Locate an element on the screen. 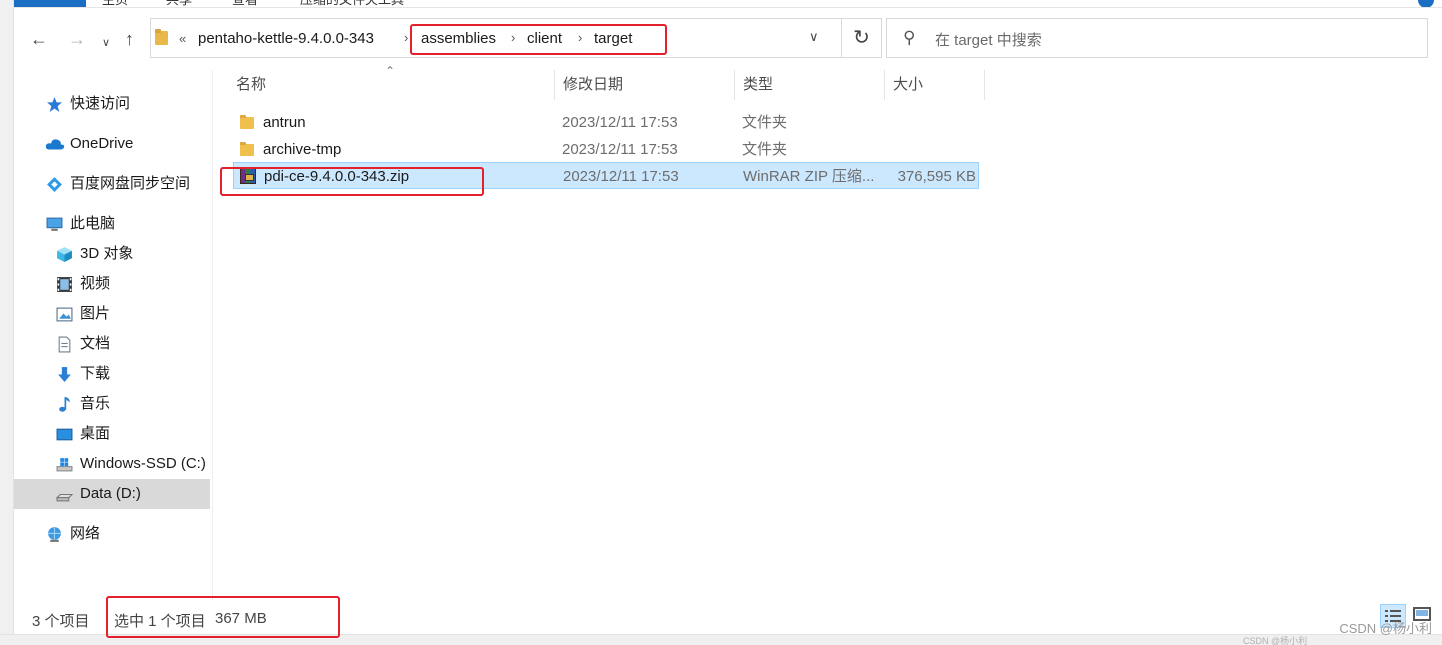  baidu-netdisk-icon is located at coordinates (54, 184).